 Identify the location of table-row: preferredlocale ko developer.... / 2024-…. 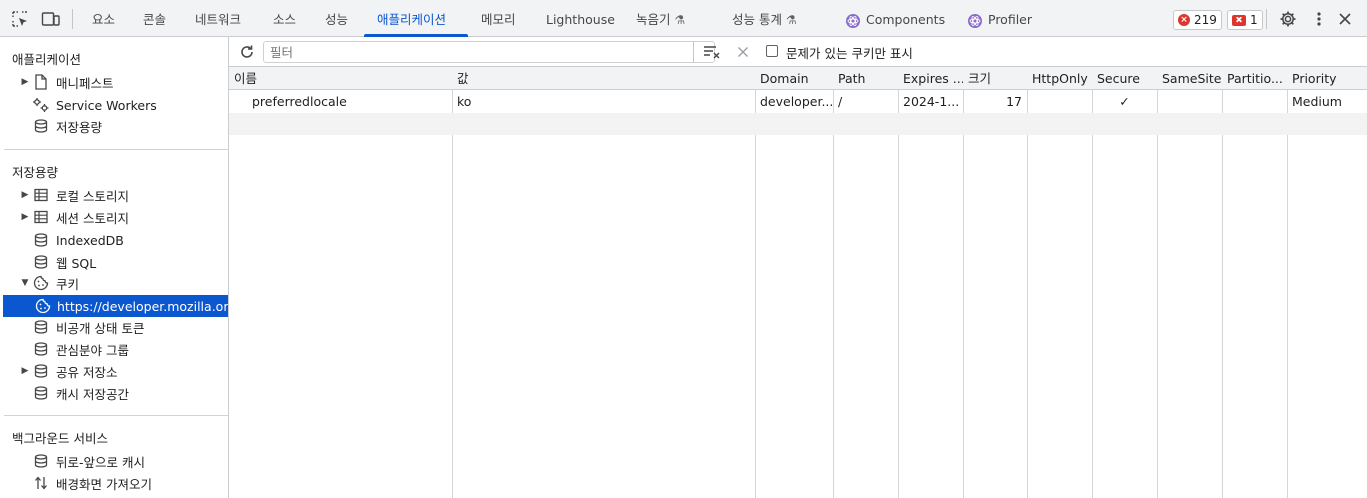
(798, 102).